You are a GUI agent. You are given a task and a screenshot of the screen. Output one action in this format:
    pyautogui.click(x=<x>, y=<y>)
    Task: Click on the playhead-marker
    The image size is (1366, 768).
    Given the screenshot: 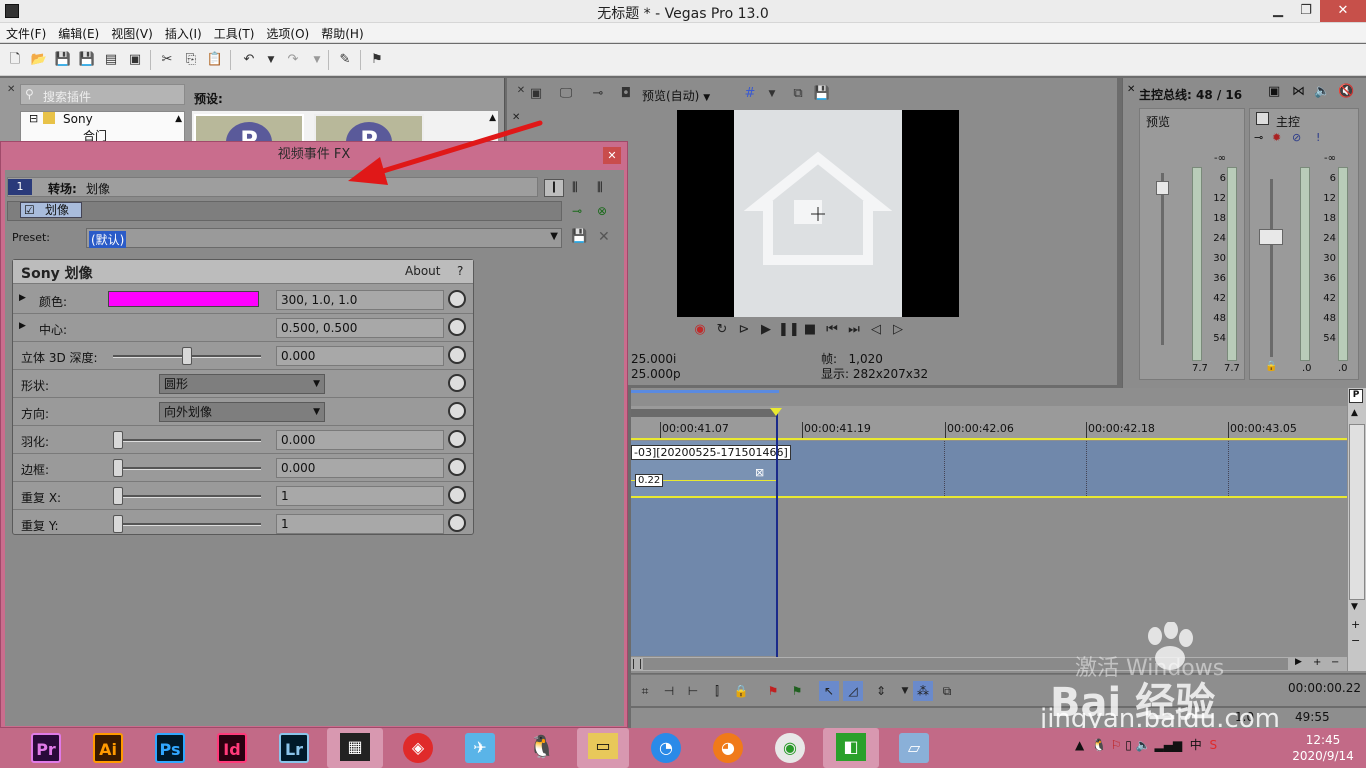 What is the action you would take?
    pyautogui.click(x=776, y=412)
    